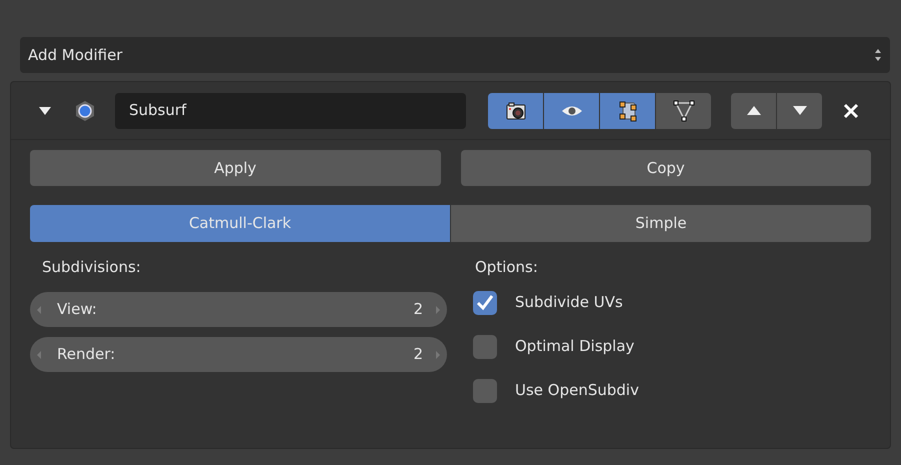 Image resolution: width=901 pixels, height=465 pixels. I want to click on down-triangle-icon, so click(799, 110).